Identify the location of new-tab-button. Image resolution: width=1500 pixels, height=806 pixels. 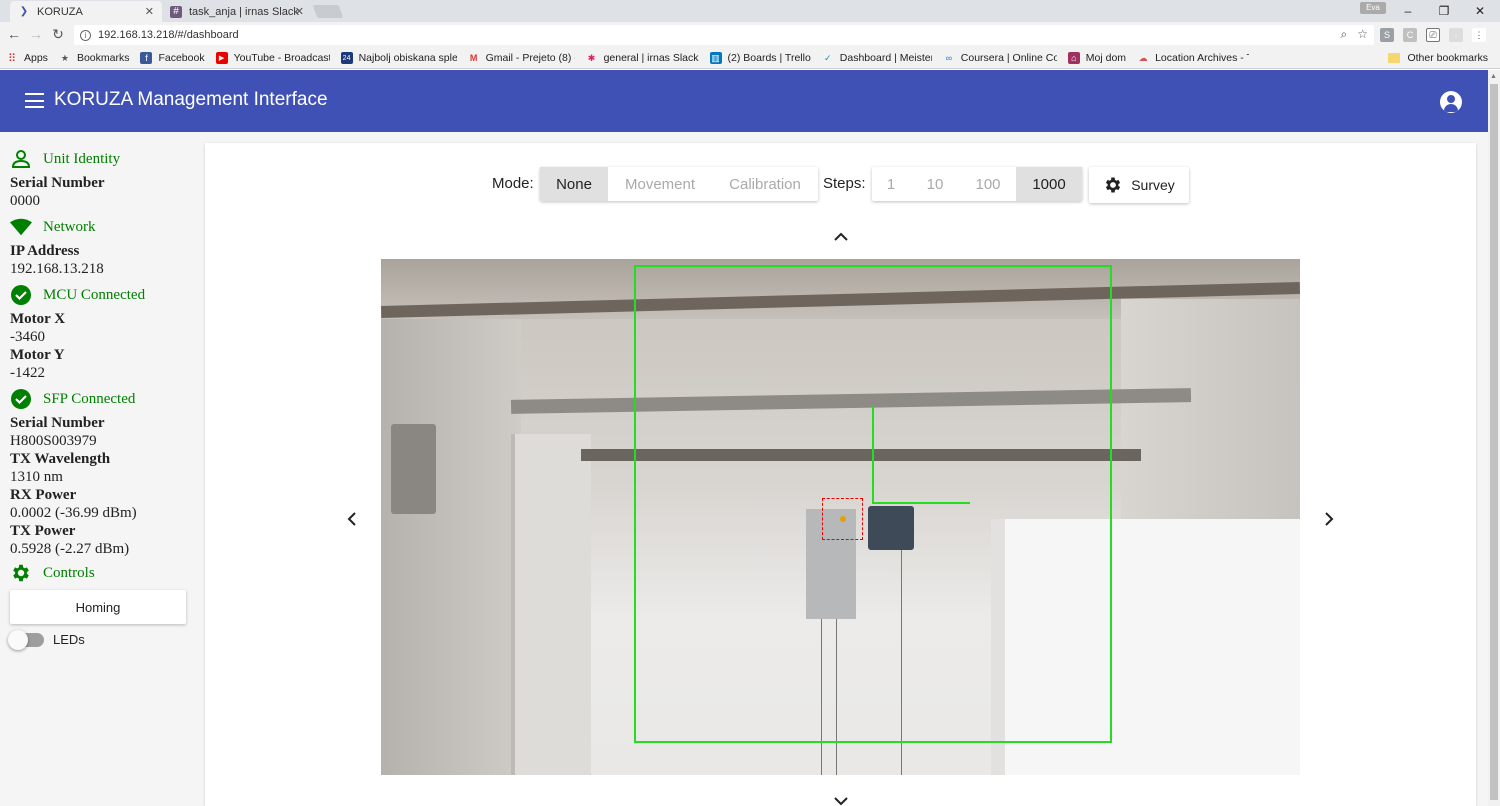
(328, 11).